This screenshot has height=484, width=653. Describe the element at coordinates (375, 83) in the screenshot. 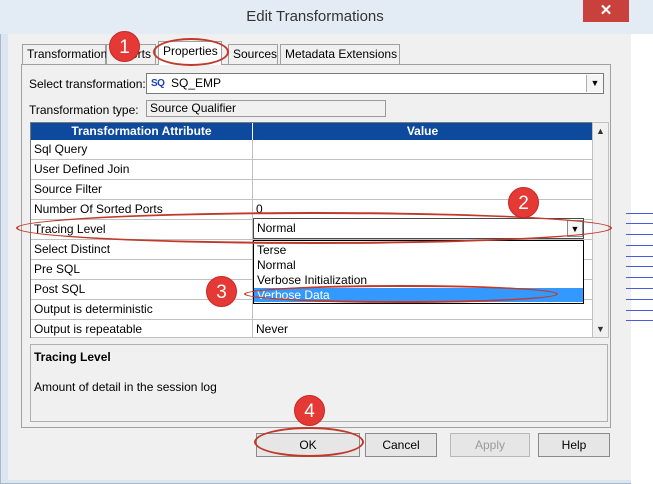

I see `select-transformation-combo: SQ SQ_EMP ▼` at that location.